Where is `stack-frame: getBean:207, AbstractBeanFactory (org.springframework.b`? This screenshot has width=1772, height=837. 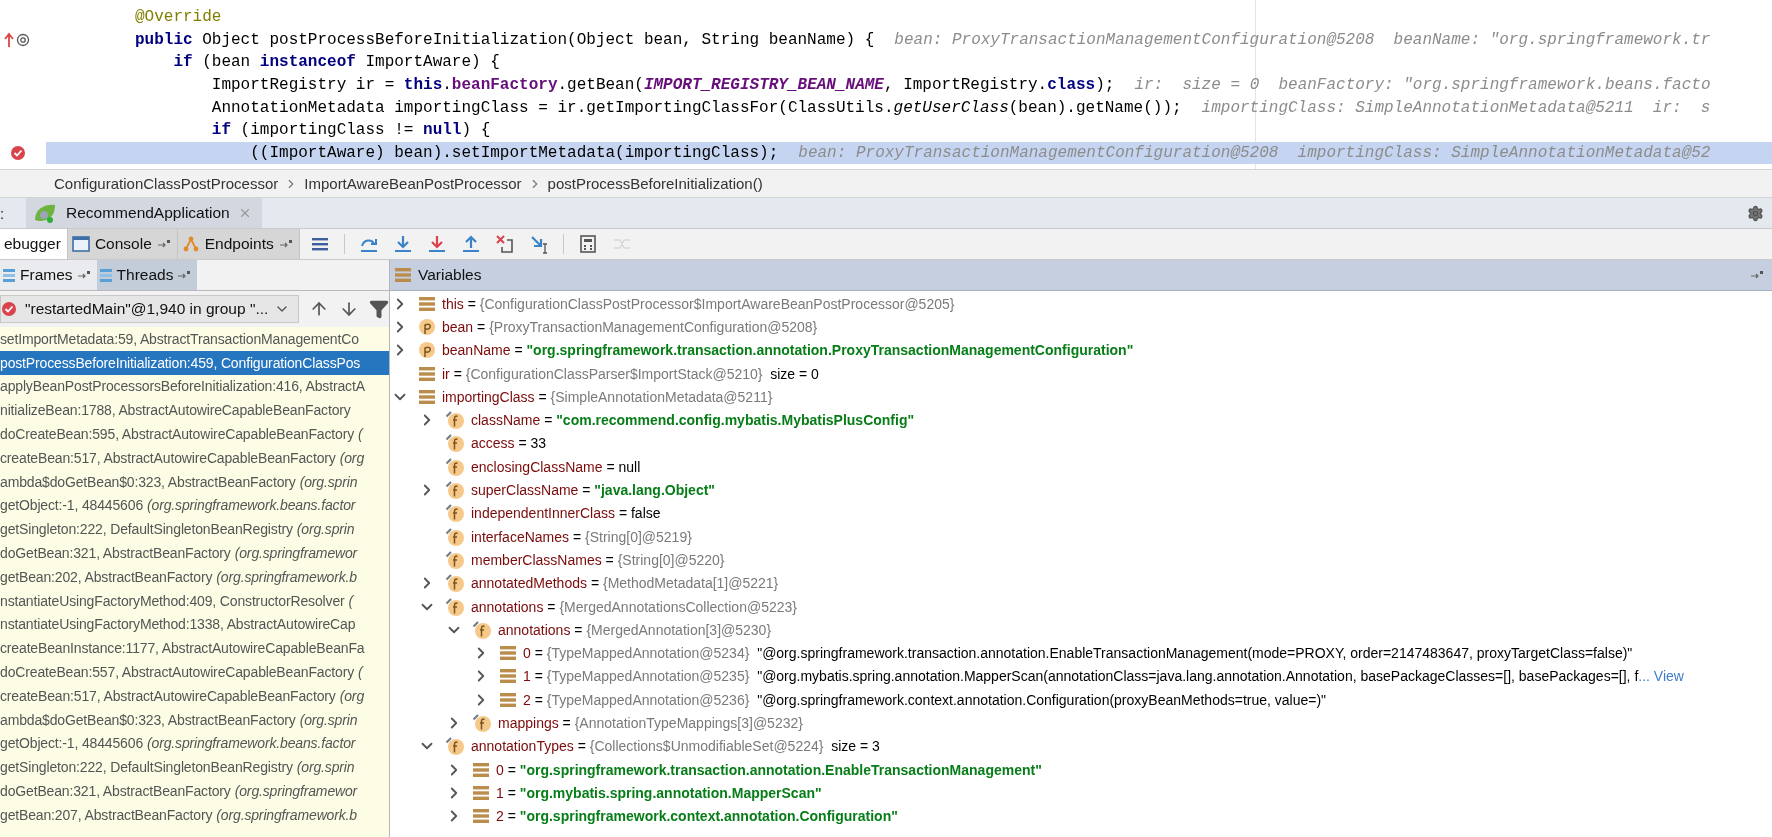
stack-frame: getBean:207, AbstractBeanFactory (org.springframework.b is located at coordinates (194, 814).